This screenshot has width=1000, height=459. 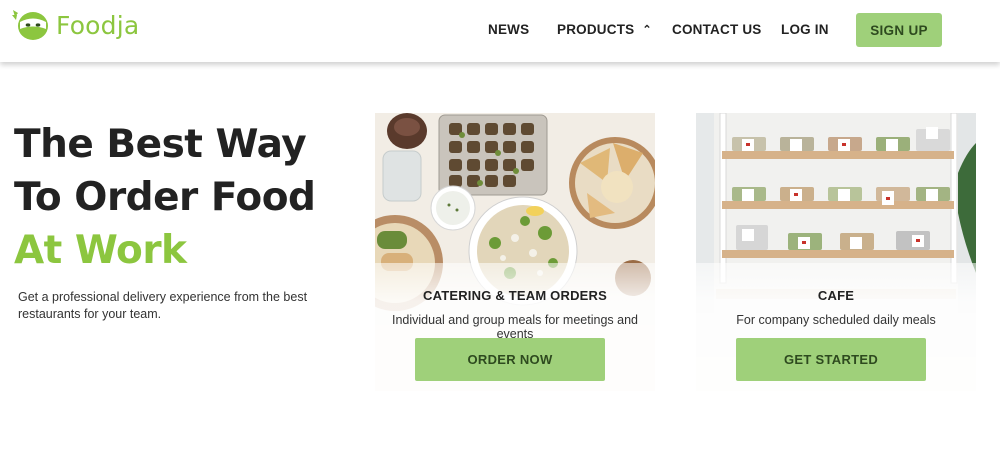 What do you see at coordinates (596, 29) in the screenshot?
I see `nav-products-label: PRODUCTS` at bounding box center [596, 29].